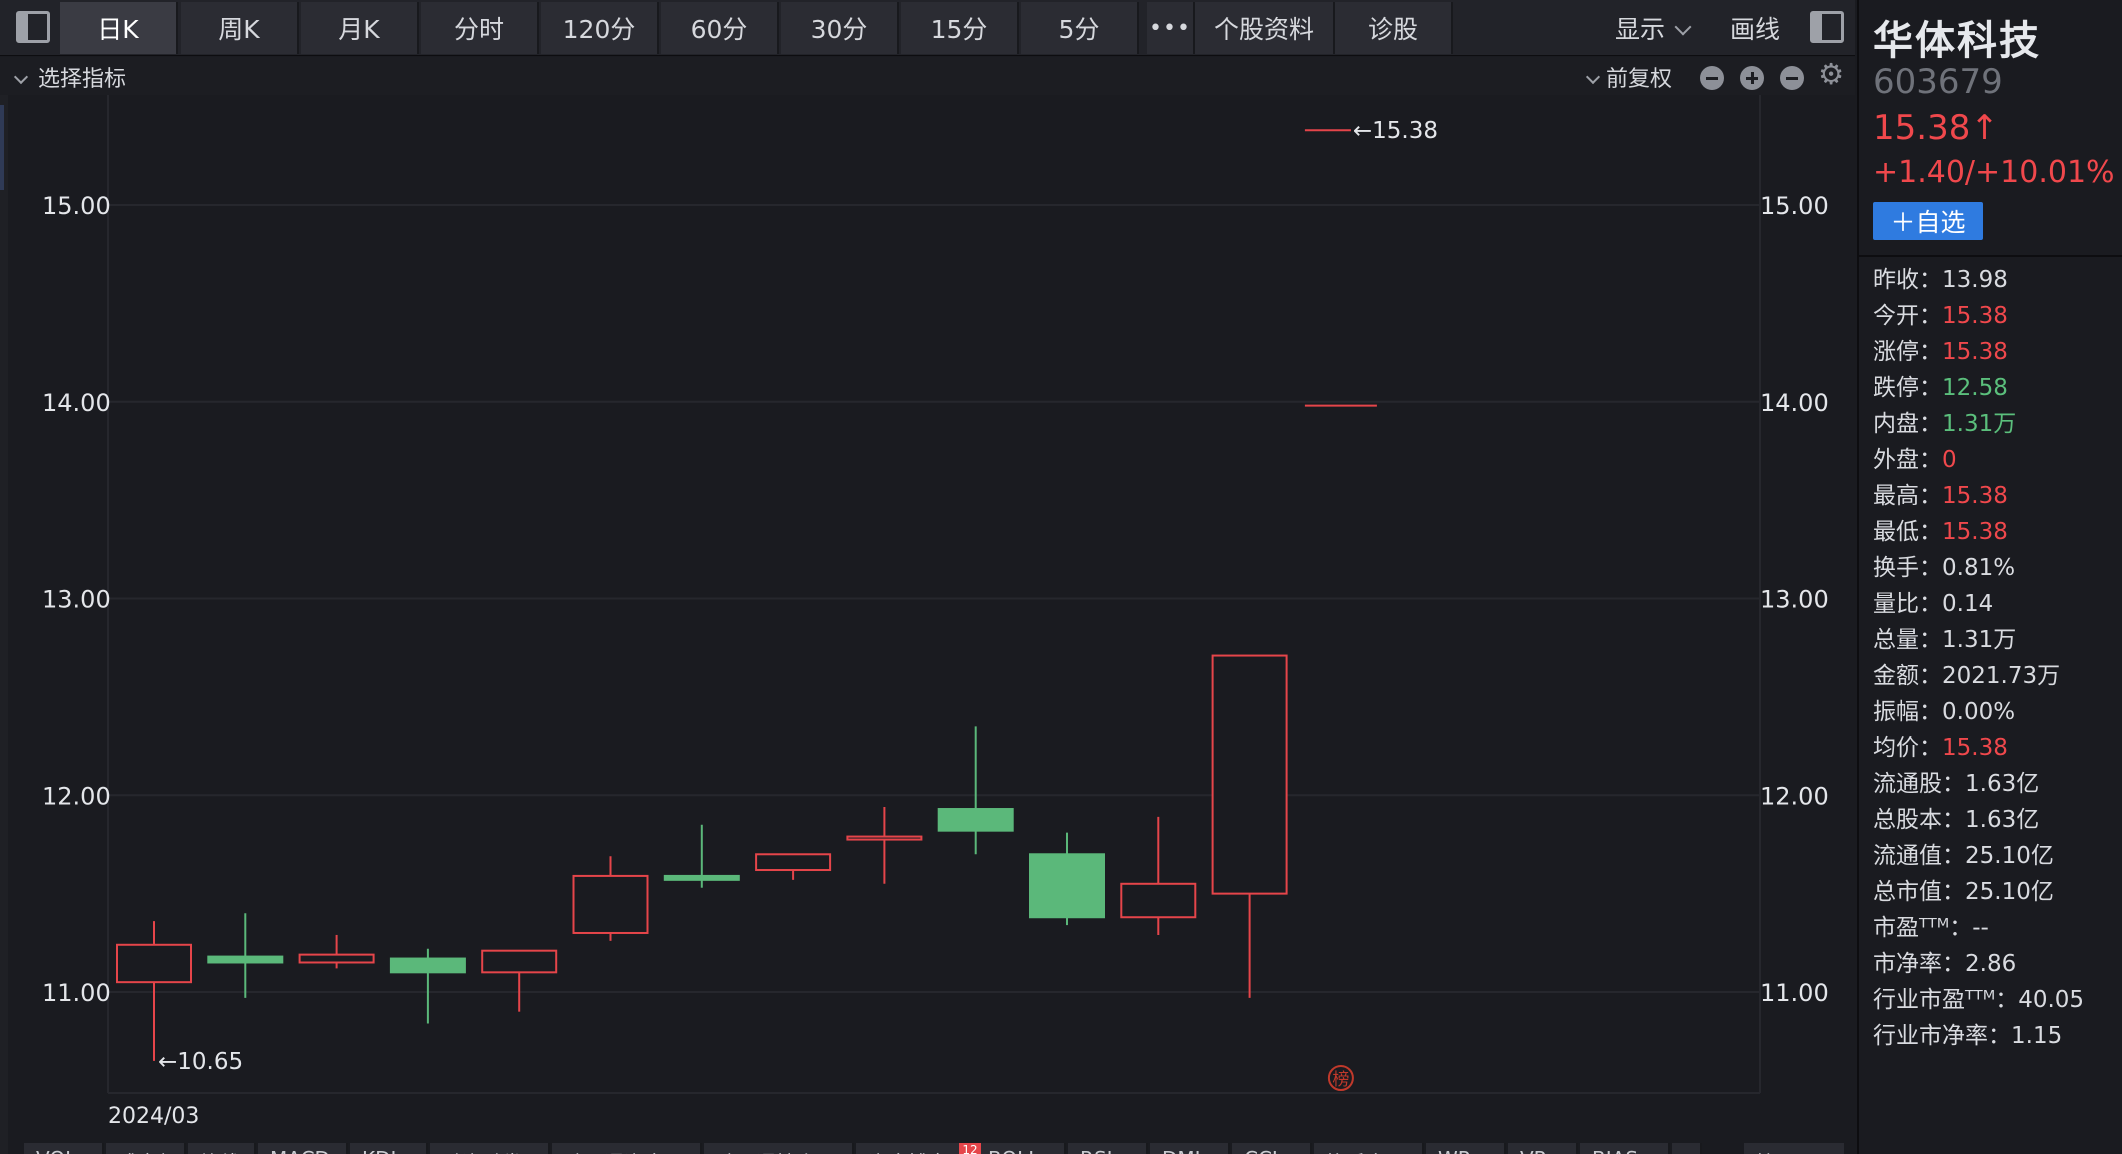 The width and height of the screenshot is (2122, 1154). I want to click on indicator-tab: 管理, so click(1794, 1148).